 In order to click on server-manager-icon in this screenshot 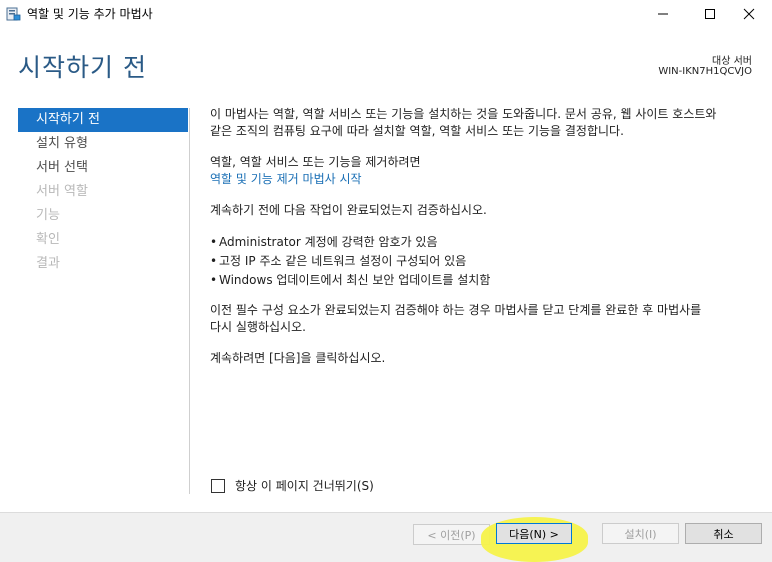, I will do `click(13, 13)`.